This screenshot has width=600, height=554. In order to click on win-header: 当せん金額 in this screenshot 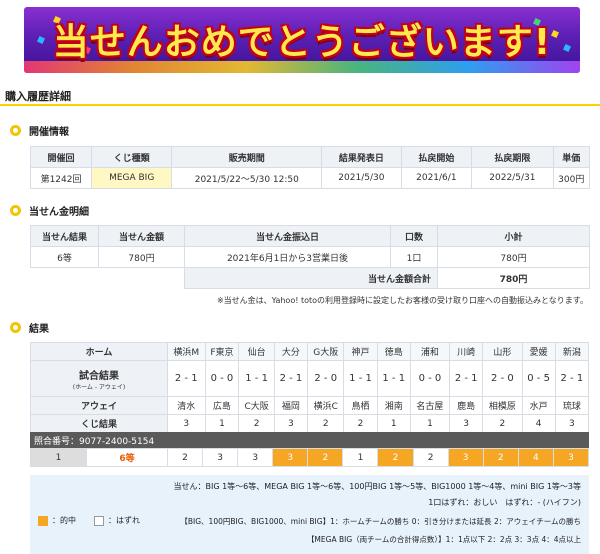, I will do `click(141, 236)`.